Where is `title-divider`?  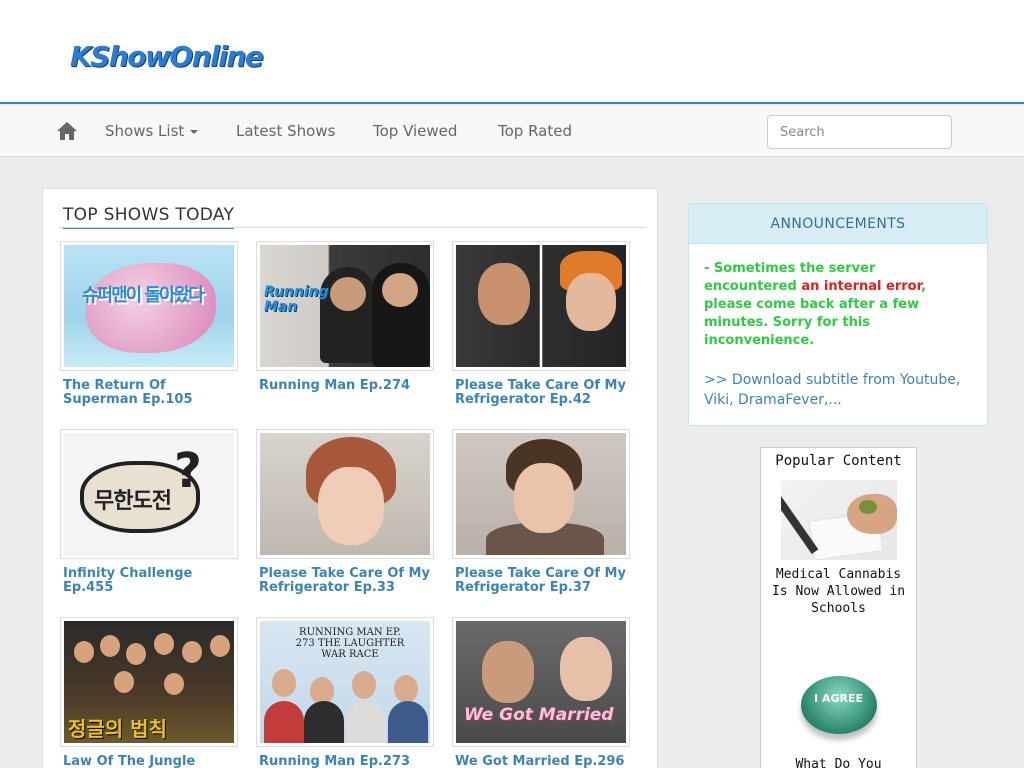 title-divider is located at coordinates (353, 227).